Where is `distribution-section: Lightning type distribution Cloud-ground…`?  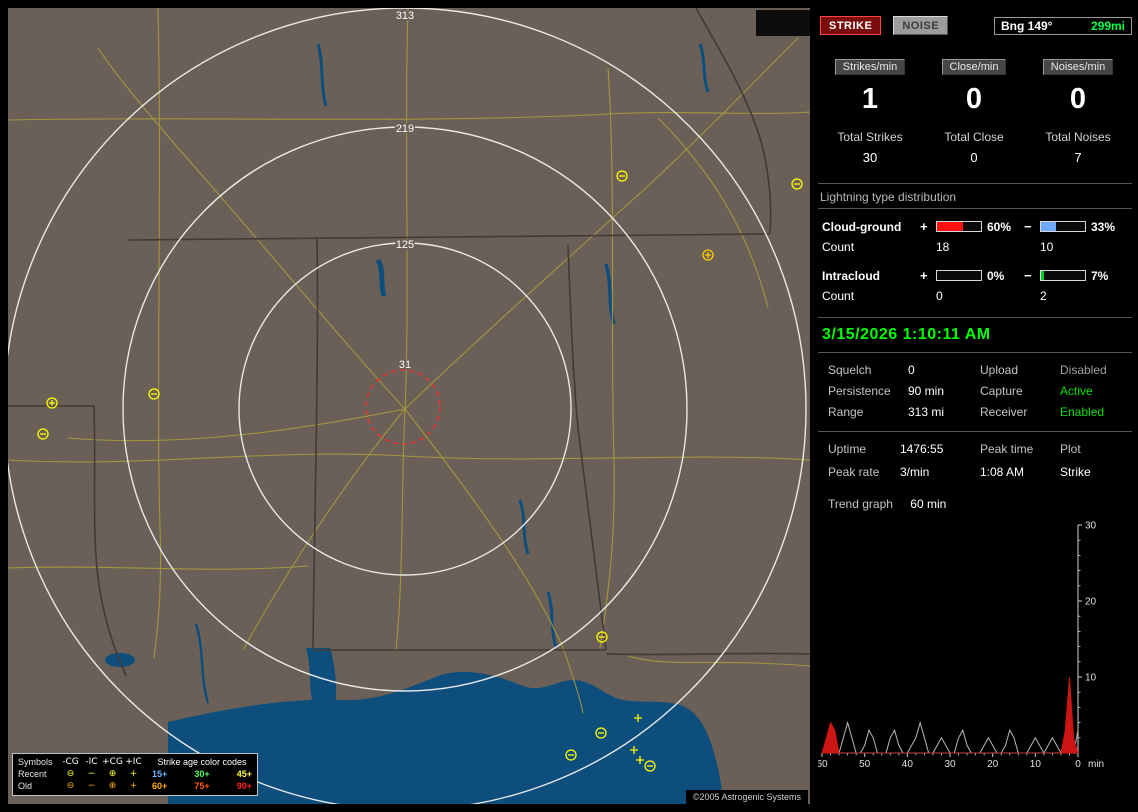 distribution-section: Lightning type distribution Cloud-ground… is located at coordinates (975, 243).